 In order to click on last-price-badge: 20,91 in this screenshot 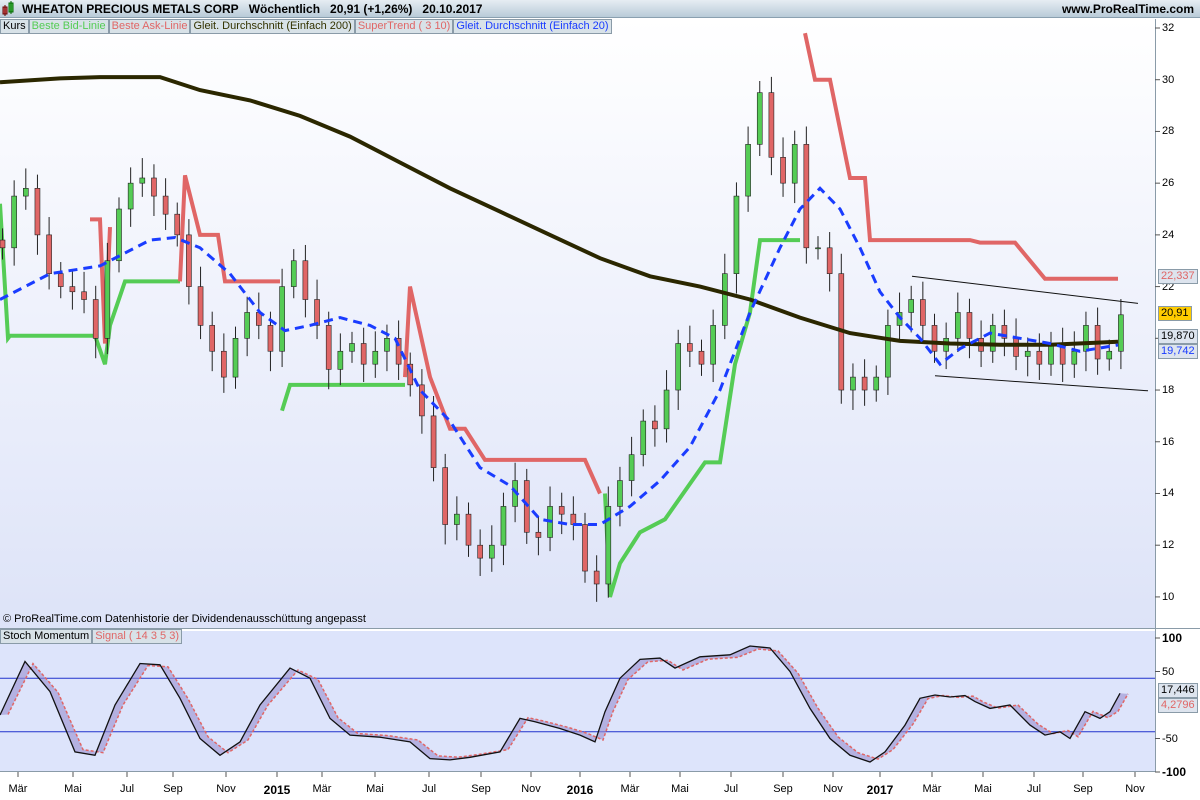, I will do `click(1175, 313)`.